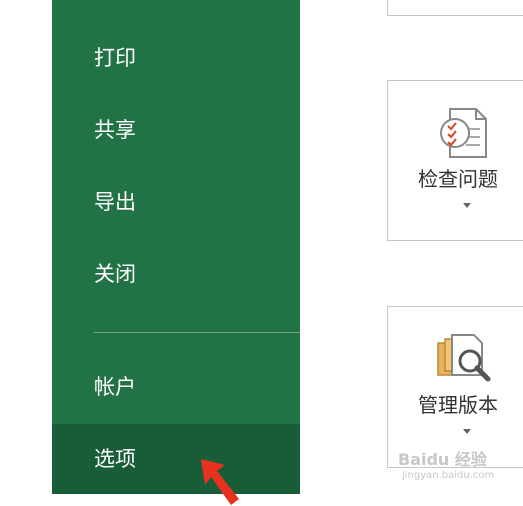 This screenshot has width=523, height=506. I want to click on nav-item-export: 导出, so click(176, 202).